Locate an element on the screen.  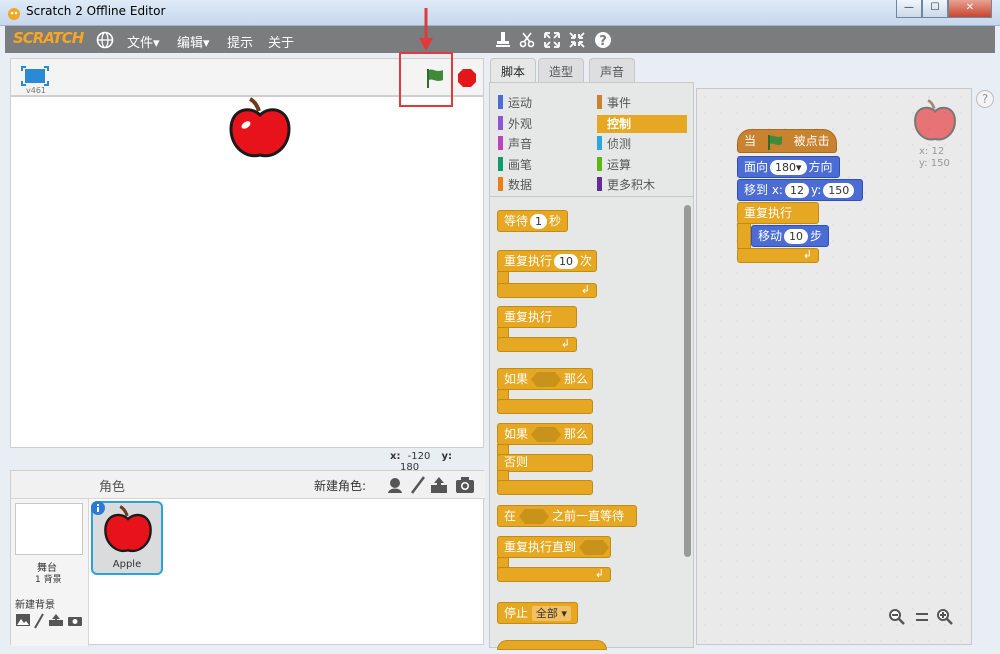
category-6: 画笔 is located at coordinates (543, 165).